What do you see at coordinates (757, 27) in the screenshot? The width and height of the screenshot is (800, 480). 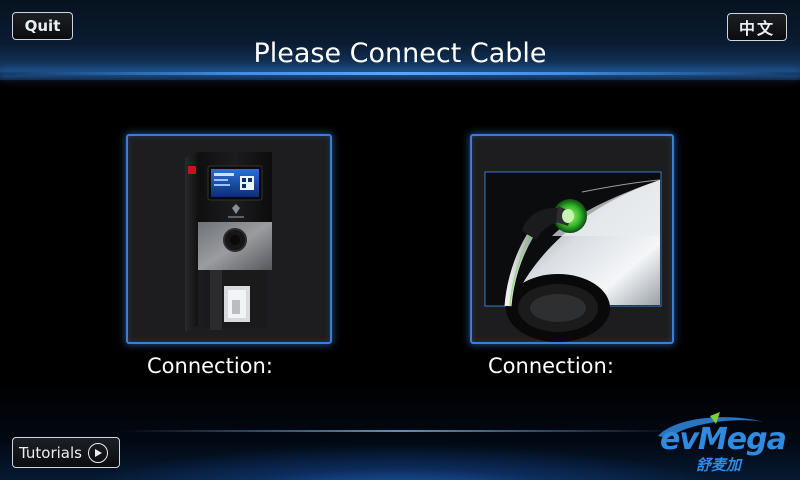 I see `language-toggle-button: 中文` at bounding box center [757, 27].